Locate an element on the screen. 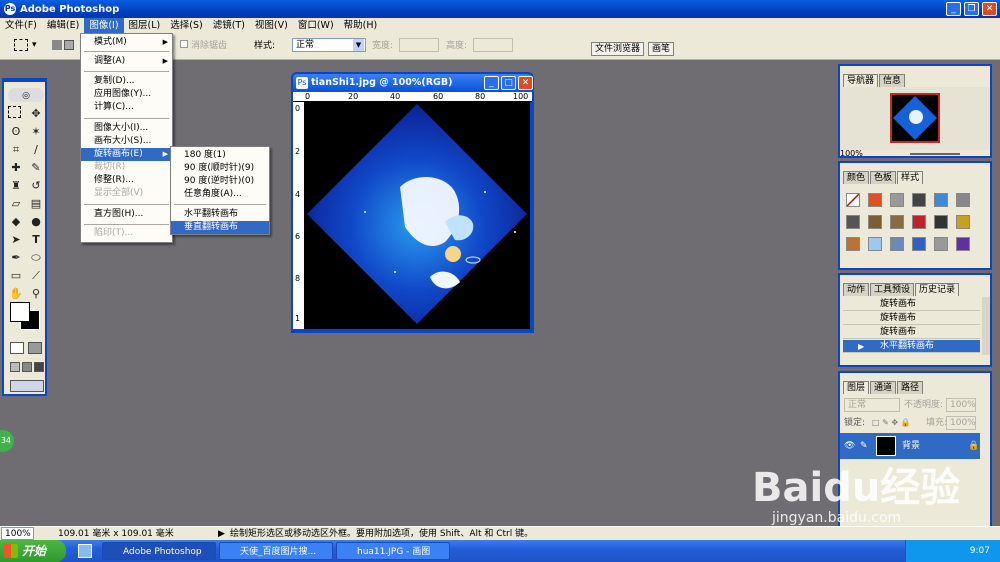 The width and height of the screenshot is (1000, 562). style-select: 正常 ▼ is located at coordinates (329, 45).